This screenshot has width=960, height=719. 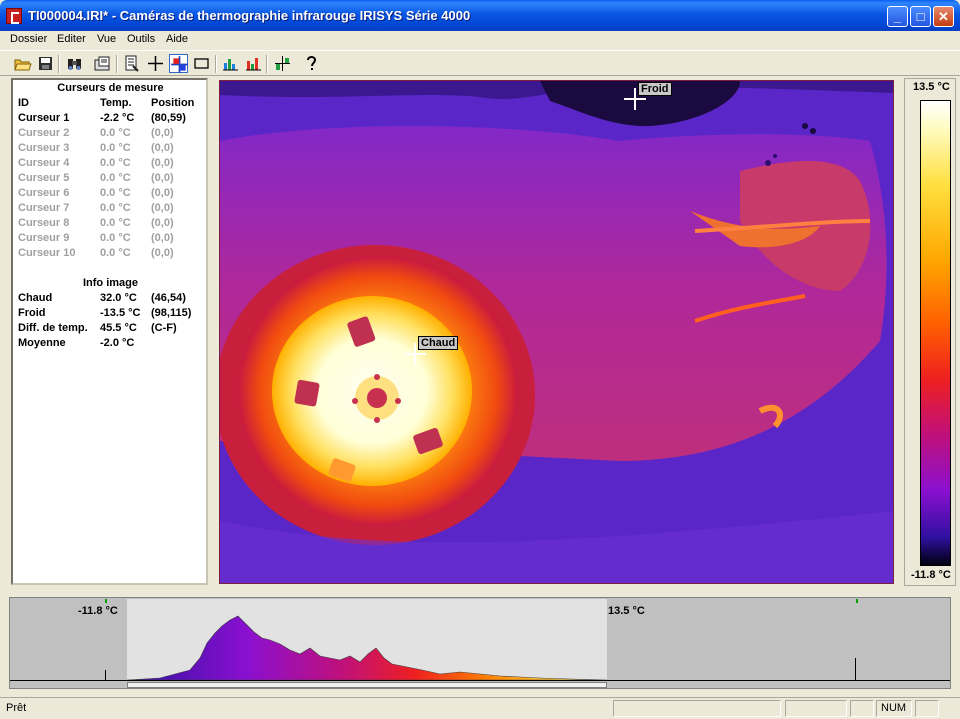 I want to click on menu-dossier: Dossier, so click(x=28, y=39).